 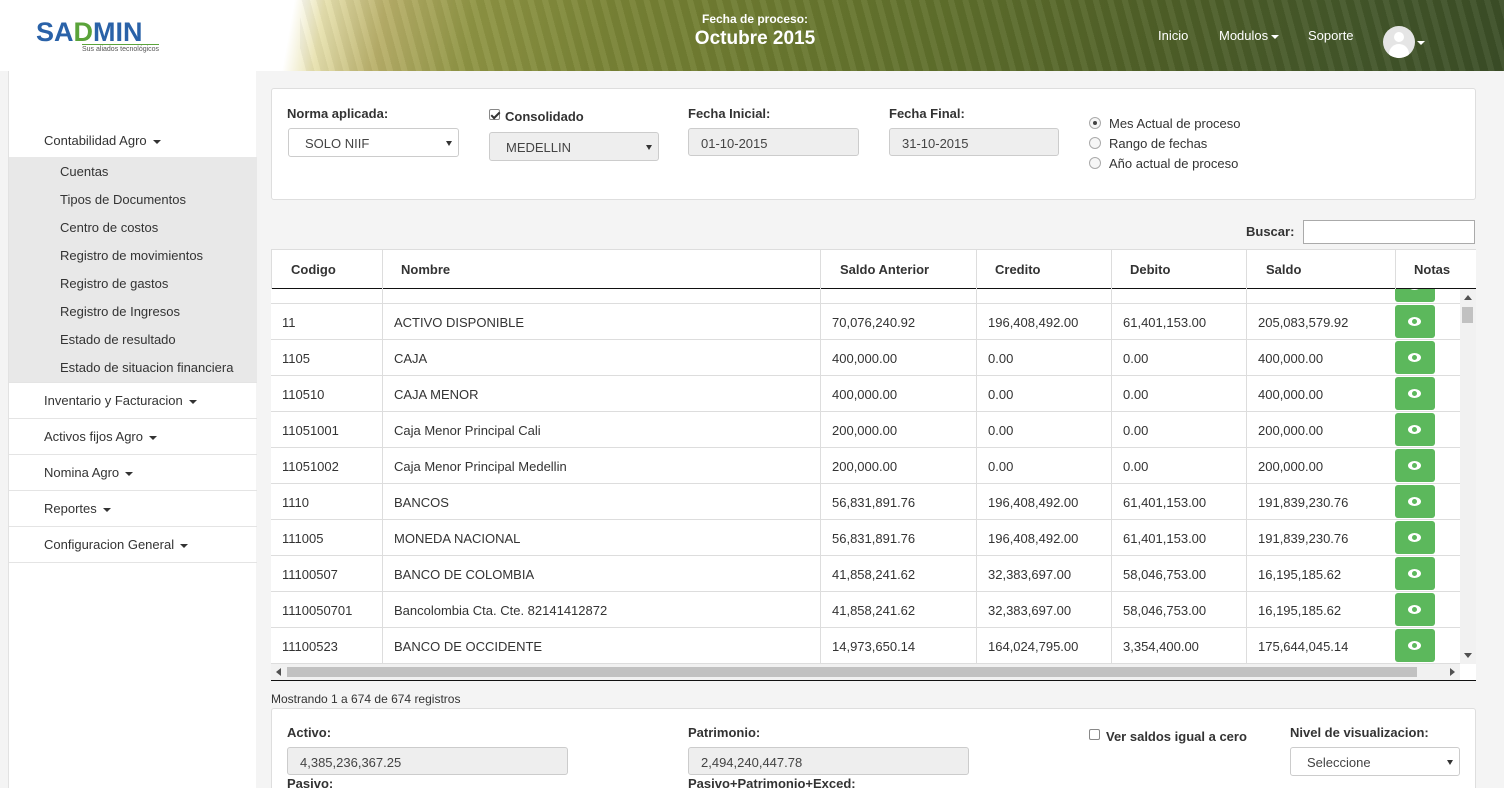 I want to click on cell-credito: 32,383,697.00, so click(x=1043, y=610).